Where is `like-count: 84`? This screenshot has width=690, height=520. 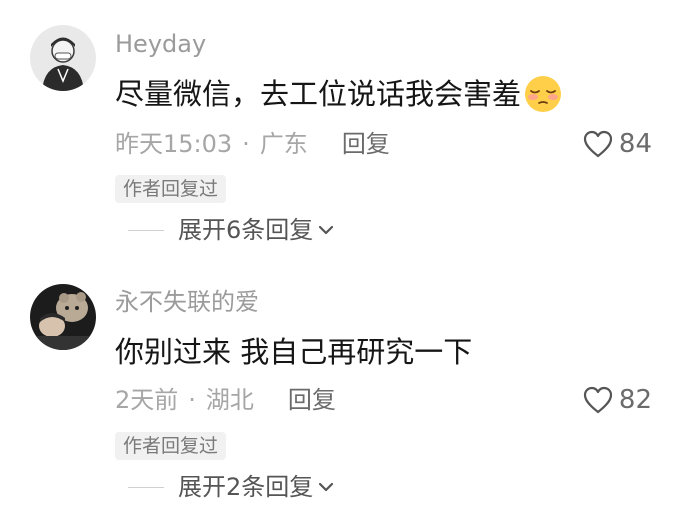
like-count: 84 is located at coordinates (635, 144).